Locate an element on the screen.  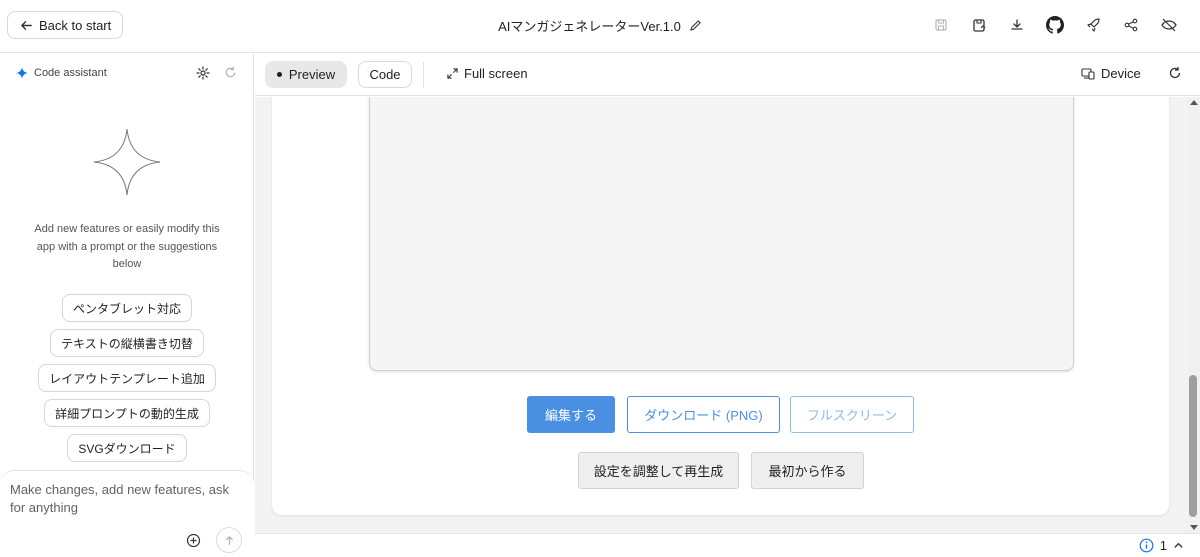
download-icon is located at coordinates (1017, 25).